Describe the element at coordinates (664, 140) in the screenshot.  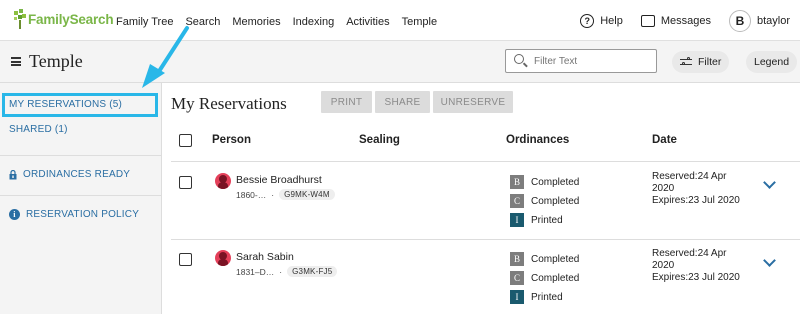
I see `column-header-date: Date` at that location.